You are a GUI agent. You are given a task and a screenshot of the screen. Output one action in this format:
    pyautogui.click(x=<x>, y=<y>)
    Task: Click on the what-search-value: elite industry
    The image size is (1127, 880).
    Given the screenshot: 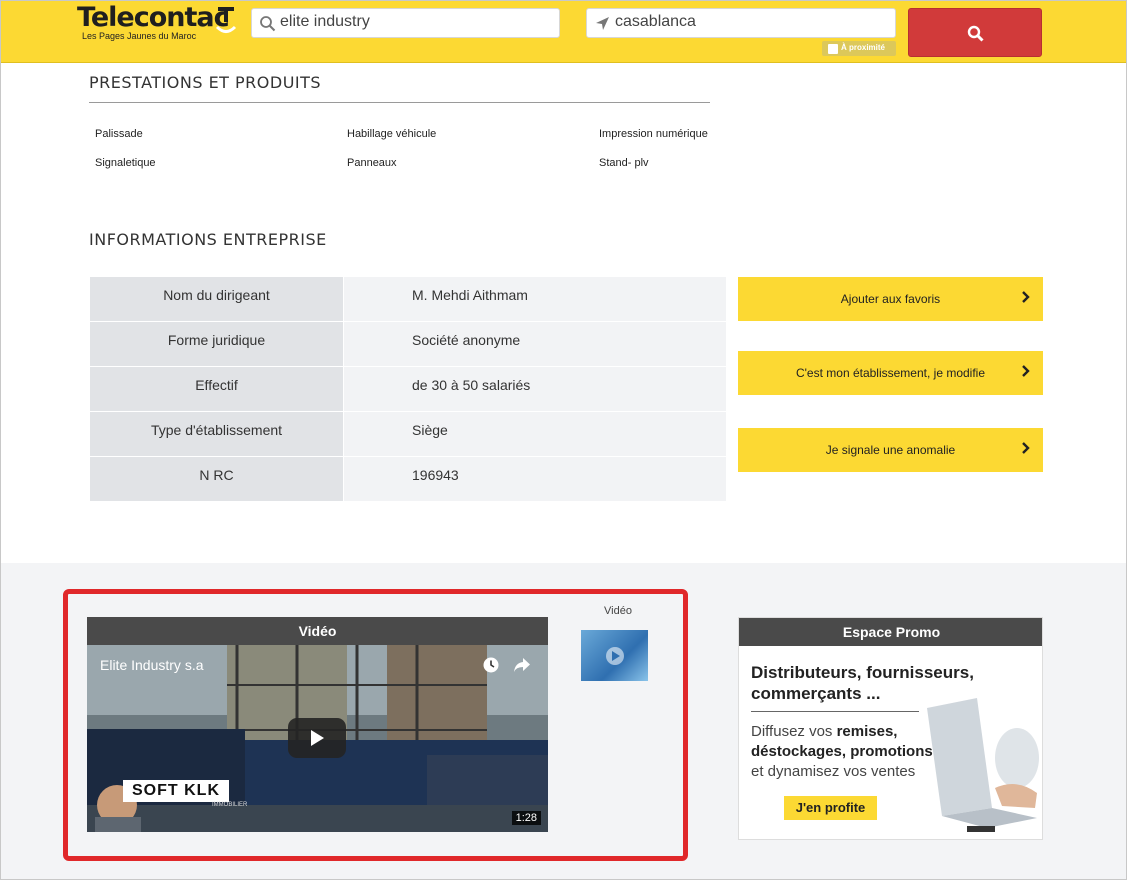 What is the action you would take?
    pyautogui.click(x=325, y=21)
    